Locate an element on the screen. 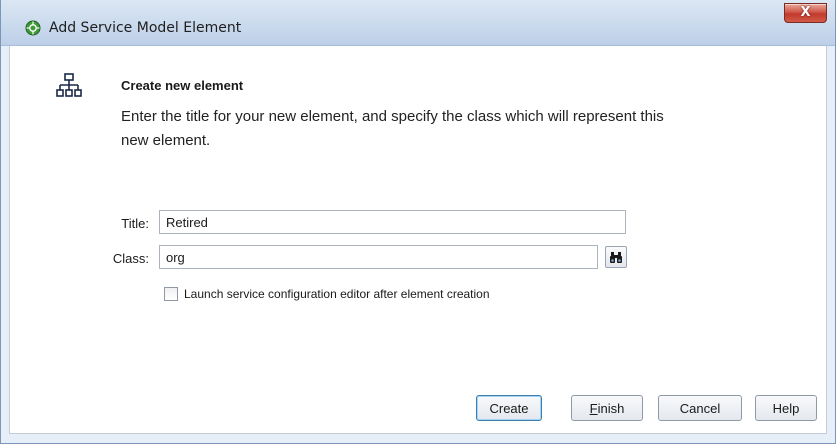  class-search-button is located at coordinates (616, 257).